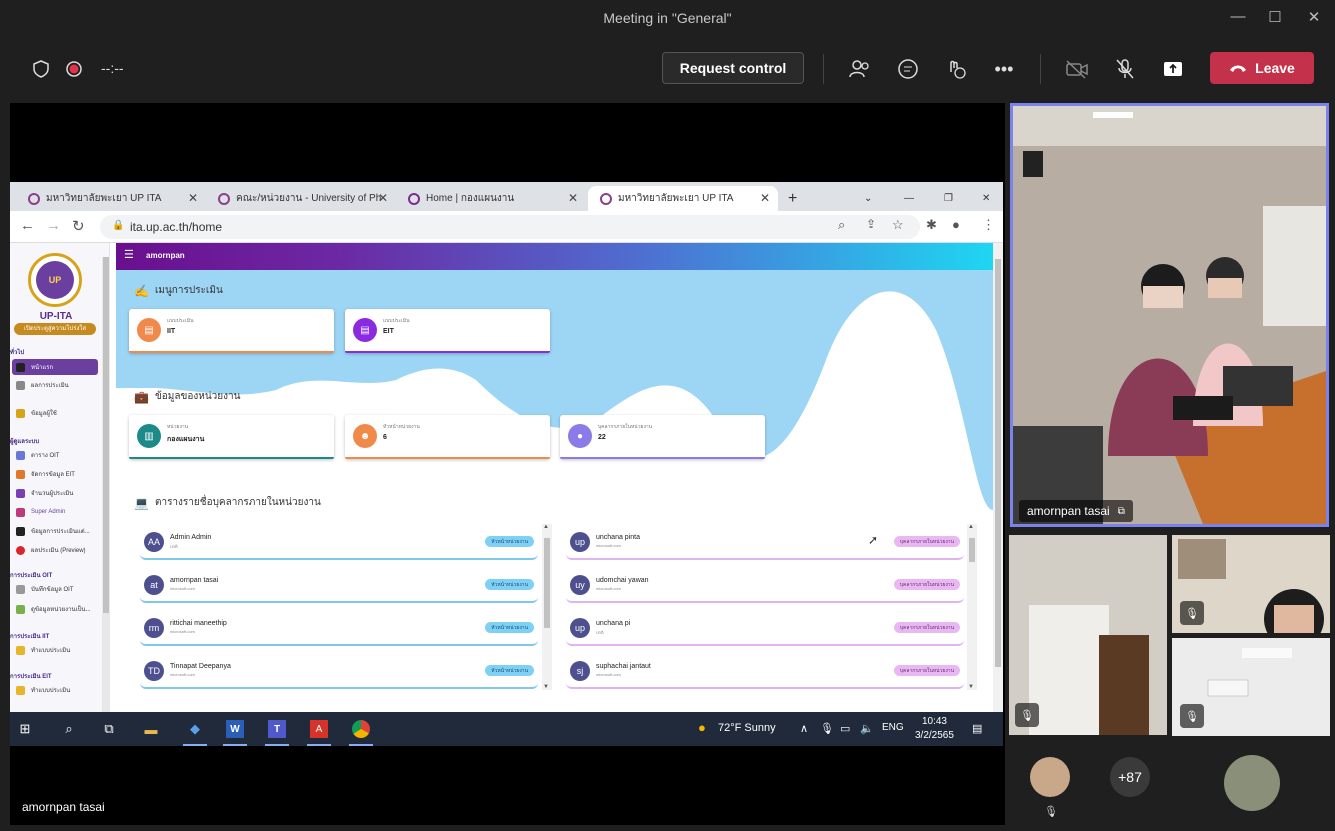 Image resolution: width=1335 pixels, height=831 pixels. What do you see at coordinates (20, 413) in the screenshot?
I see `user-card-icon` at bounding box center [20, 413].